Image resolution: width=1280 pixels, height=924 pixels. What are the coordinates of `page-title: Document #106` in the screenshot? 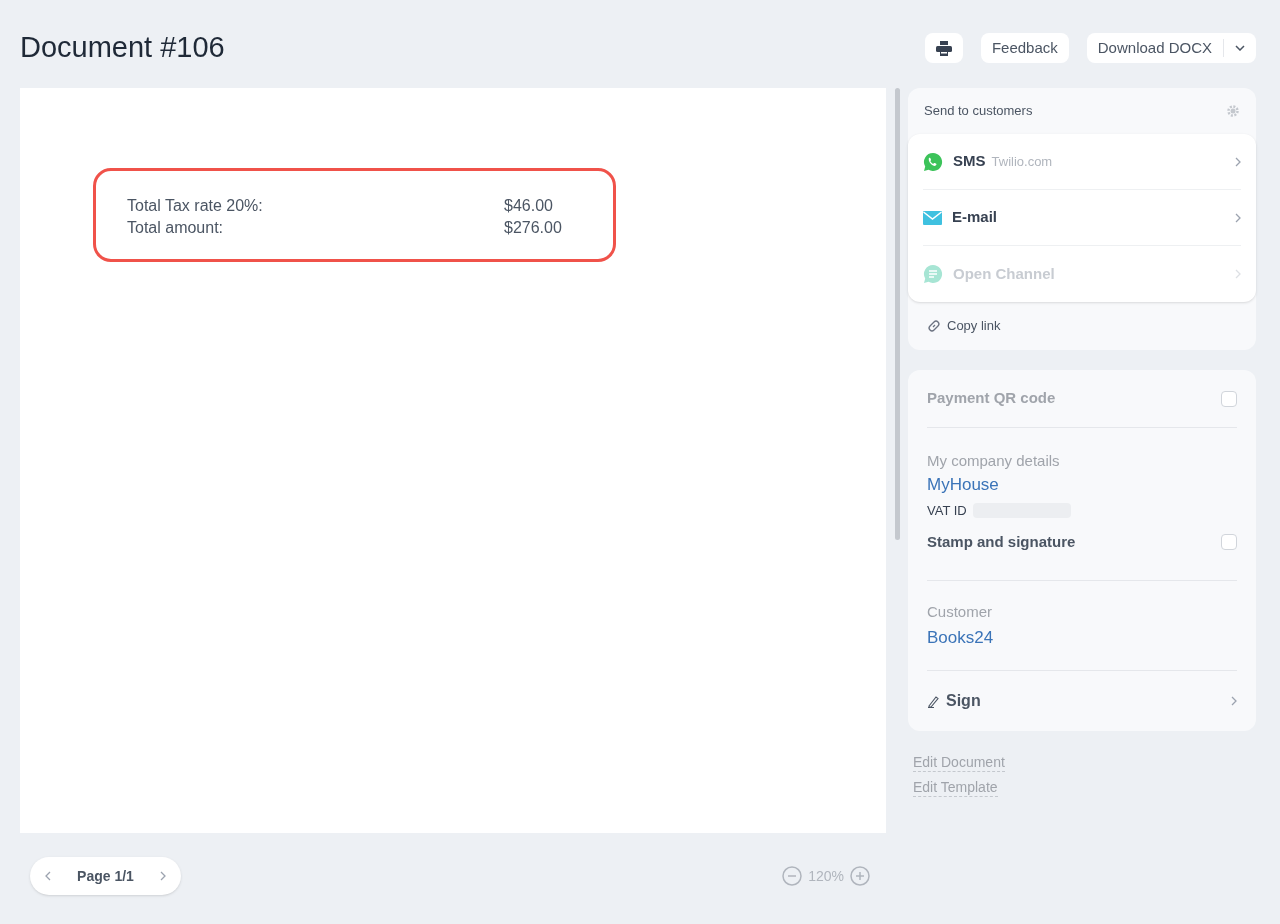 It's located at (122, 48).